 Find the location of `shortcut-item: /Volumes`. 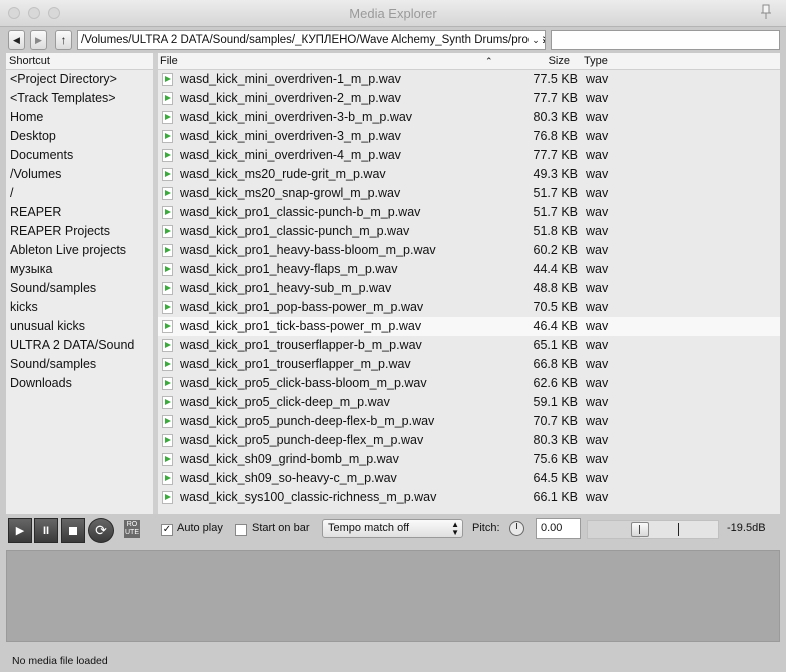

shortcut-item: /Volumes is located at coordinates (79, 174).